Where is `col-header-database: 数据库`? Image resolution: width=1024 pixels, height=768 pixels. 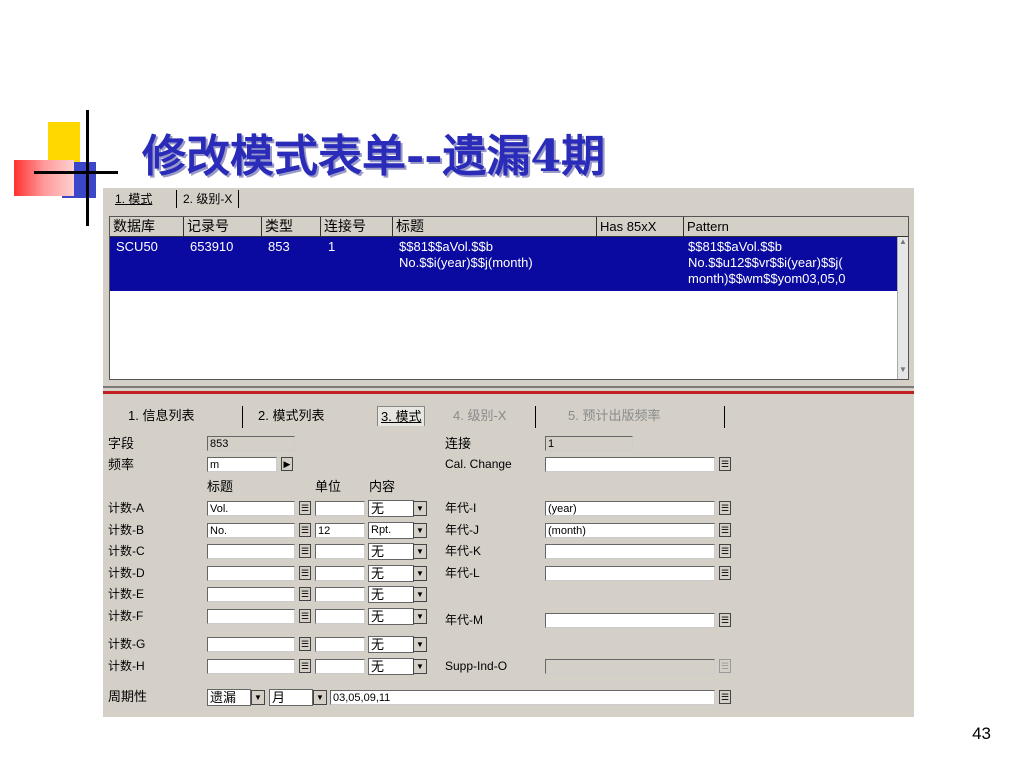 col-header-database: 数据库 is located at coordinates (147, 226).